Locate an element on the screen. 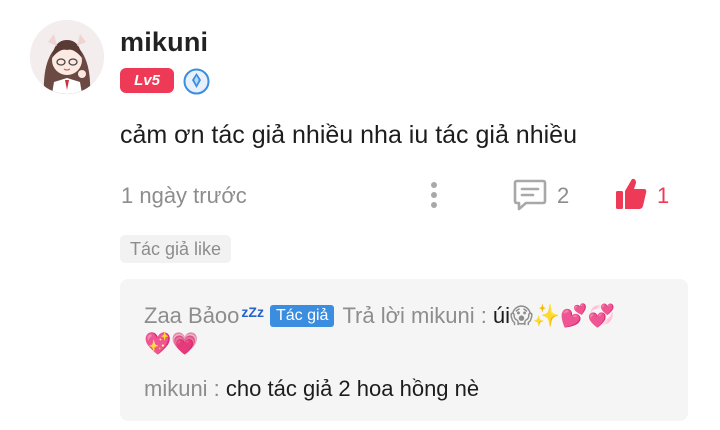 The image size is (720, 430). verified-icon is located at coordinates (196, 81).